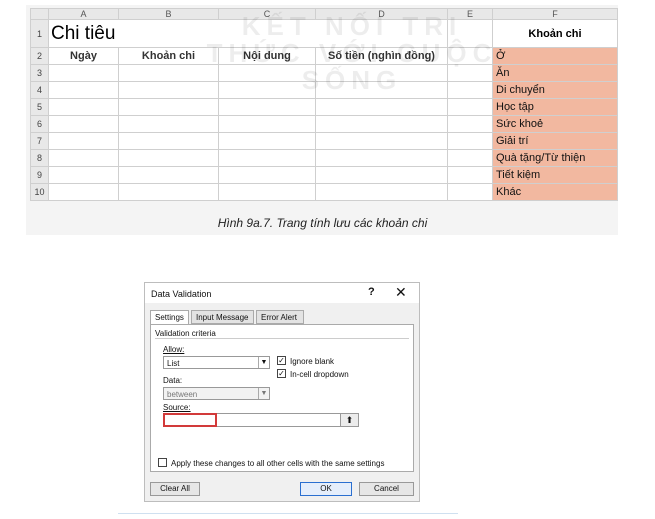 The image size is (655, 519). I want to click on row-header-2: 2, so click(39, 56).